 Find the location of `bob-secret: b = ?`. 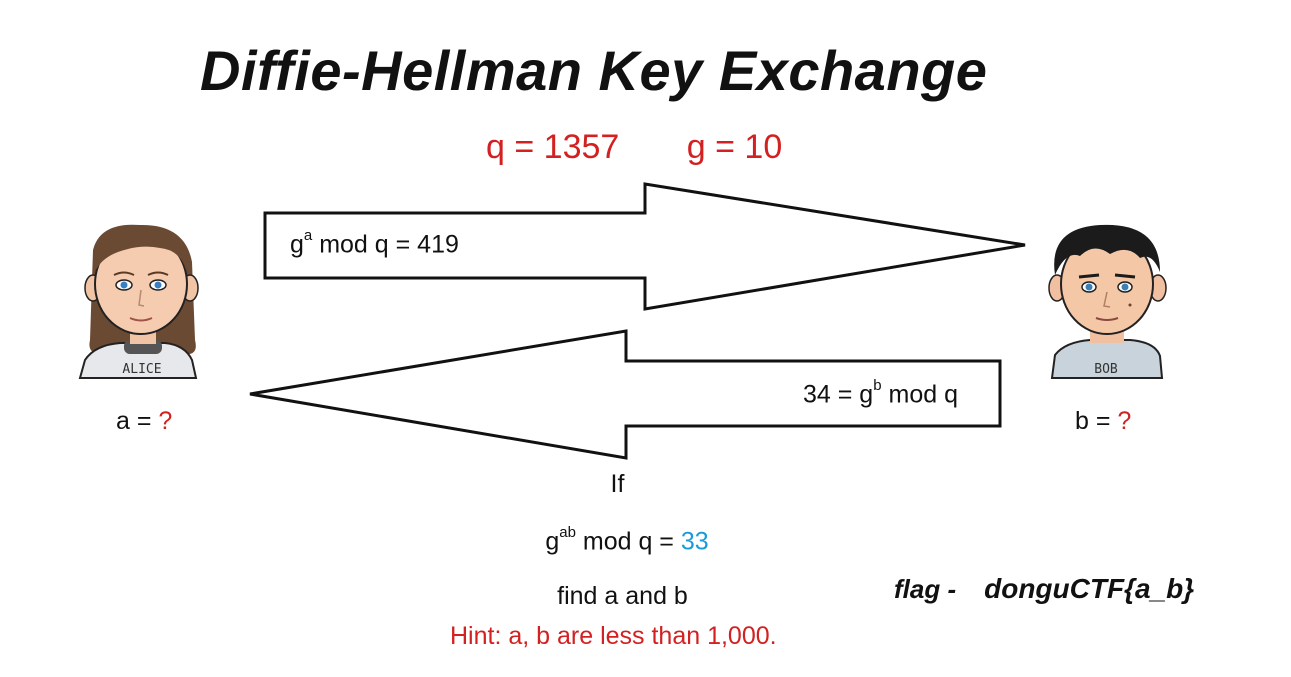

bob-secret: b = ? is located at coordinates (1103, 421).